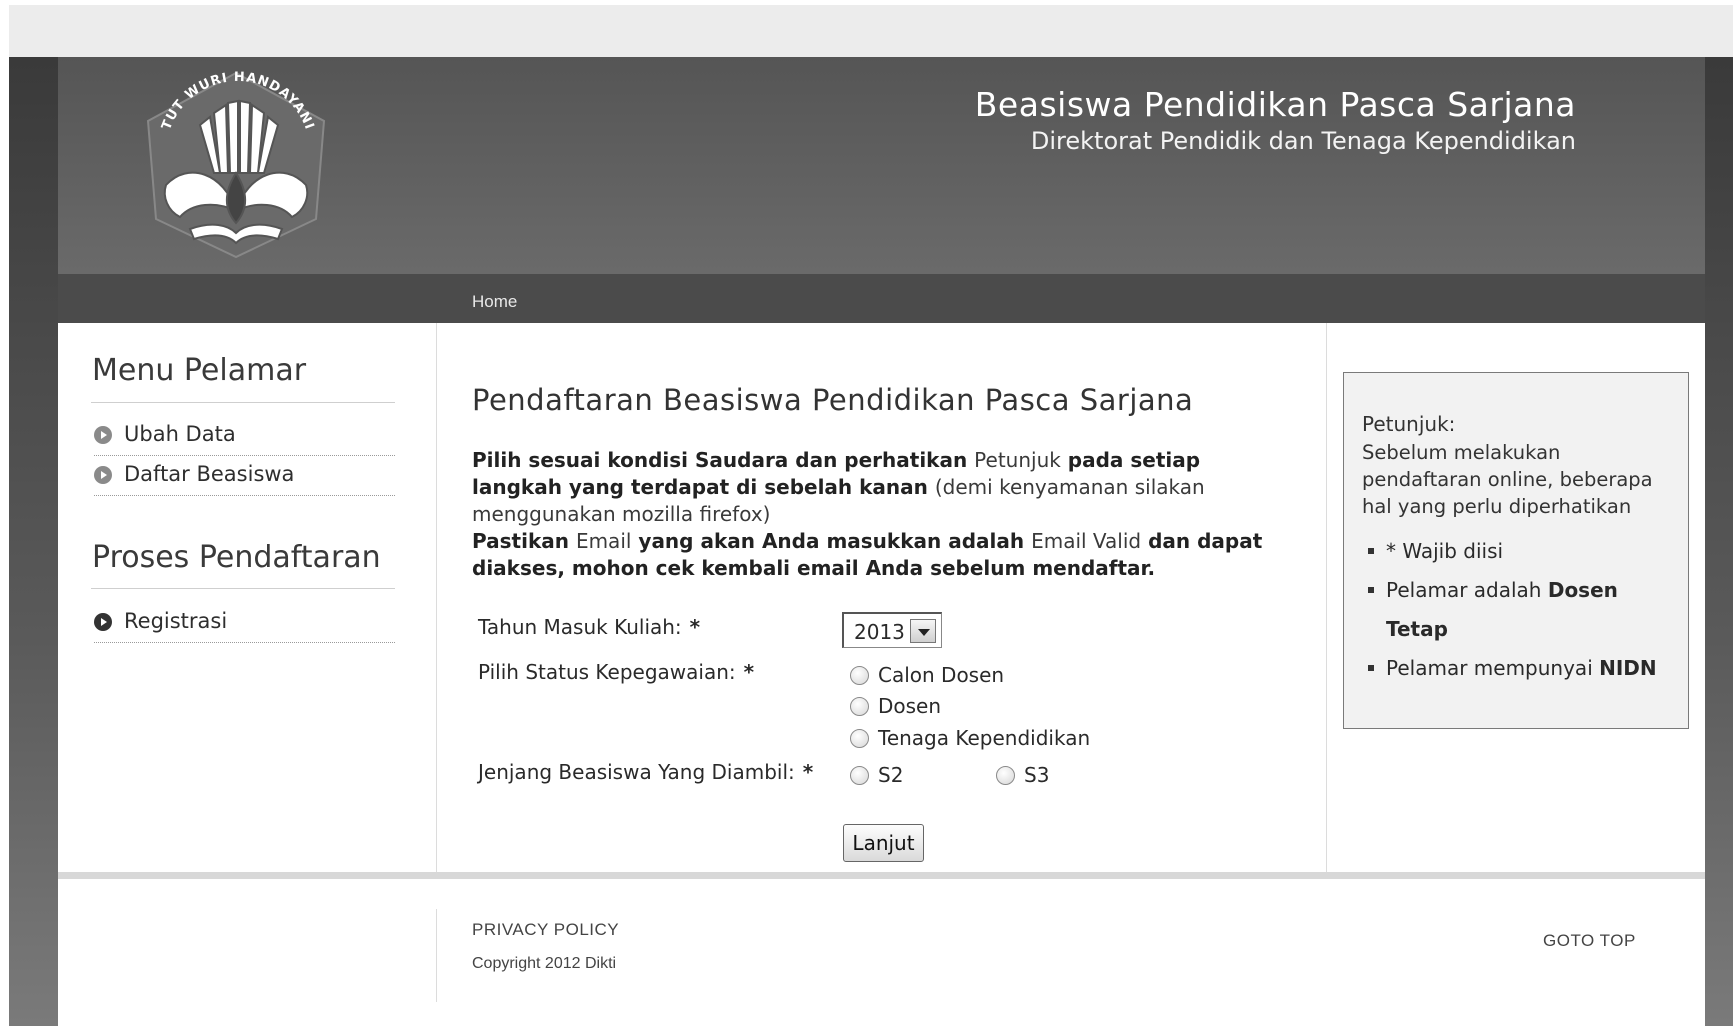 Image resolution: width=1733 pixels, height=1026 pixels. Describe the element at coordinates (636, 772) in the screenshot. I see `field-label-text: Jenjang Beasiswa Yang Diambil:` at that location.